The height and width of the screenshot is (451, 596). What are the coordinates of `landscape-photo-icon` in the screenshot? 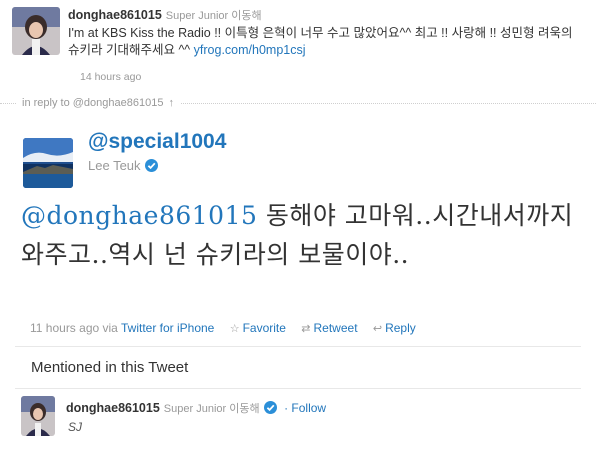 It's located at (48, 163).